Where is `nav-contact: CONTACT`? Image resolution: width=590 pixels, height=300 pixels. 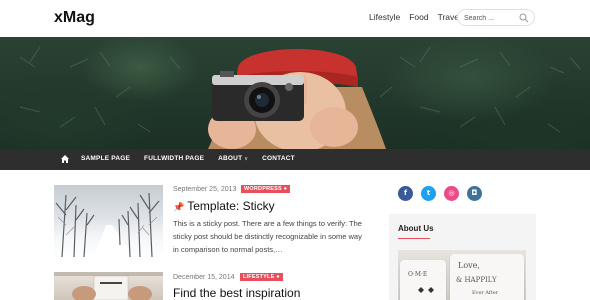
nav-contact: CONTACT is located at coordinates (278, 158).